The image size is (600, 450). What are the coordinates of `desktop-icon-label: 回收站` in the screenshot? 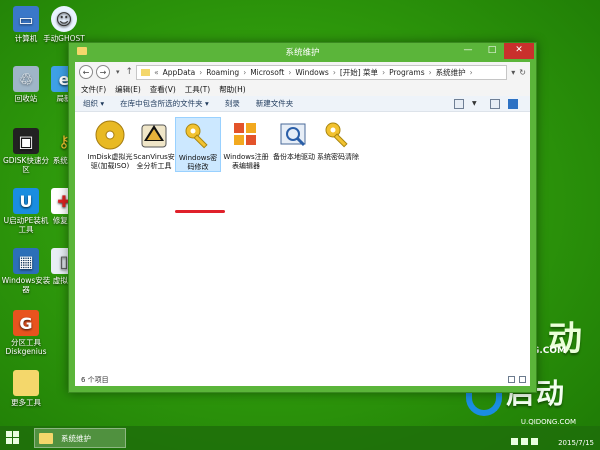 It's located at (26, 98).